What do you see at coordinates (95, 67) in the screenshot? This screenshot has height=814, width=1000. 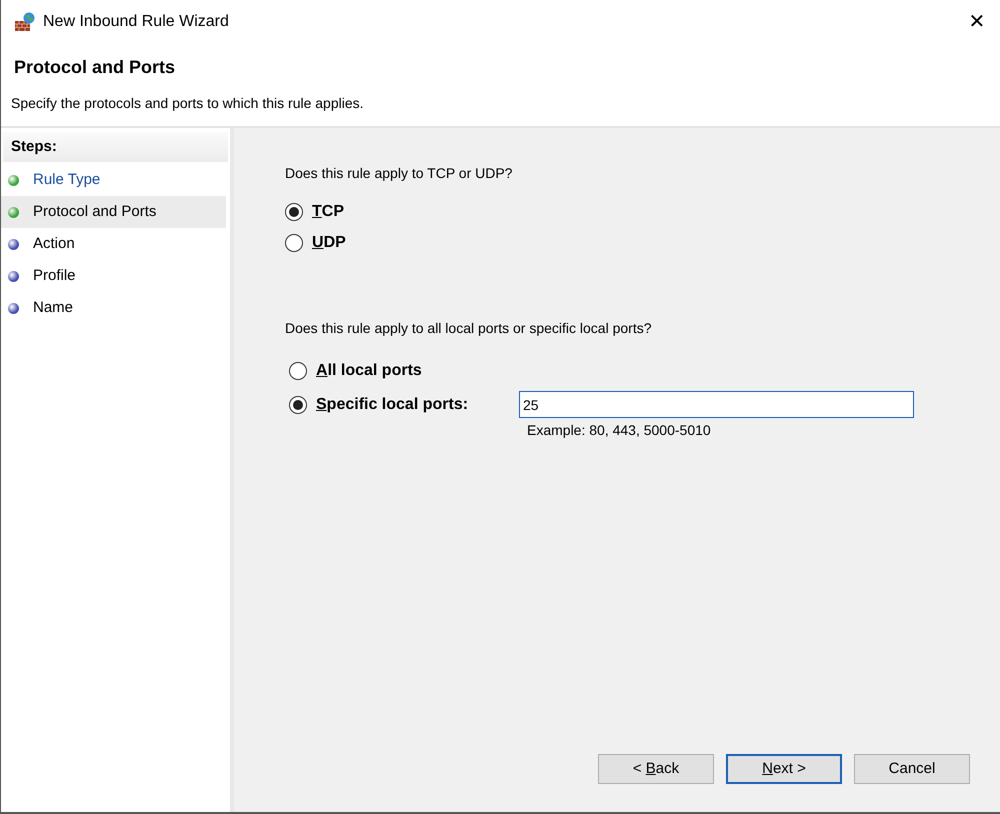 I see `page-heading: Protocol and Ports` at bounding box center [95, 67].